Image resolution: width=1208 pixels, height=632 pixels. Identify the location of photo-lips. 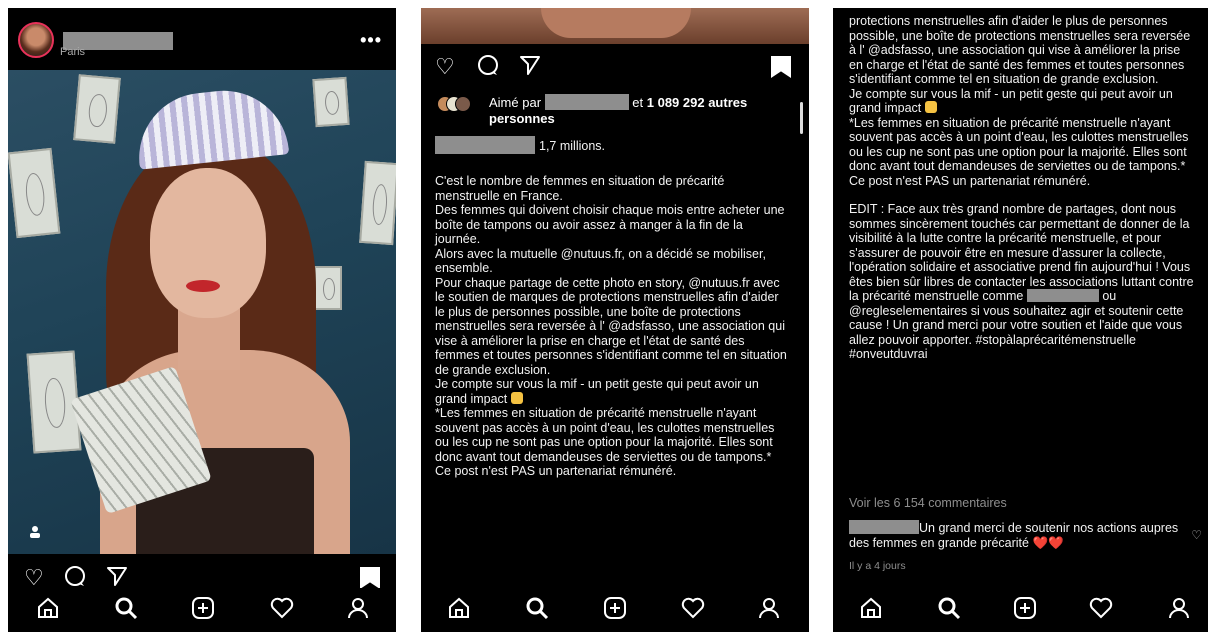
(203, 286).